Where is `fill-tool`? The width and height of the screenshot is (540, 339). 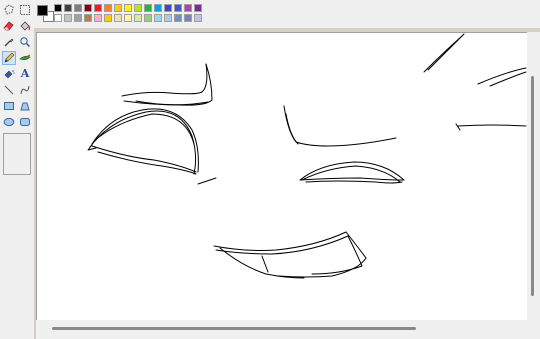
fill-tool is located at coordinates (25, 26).